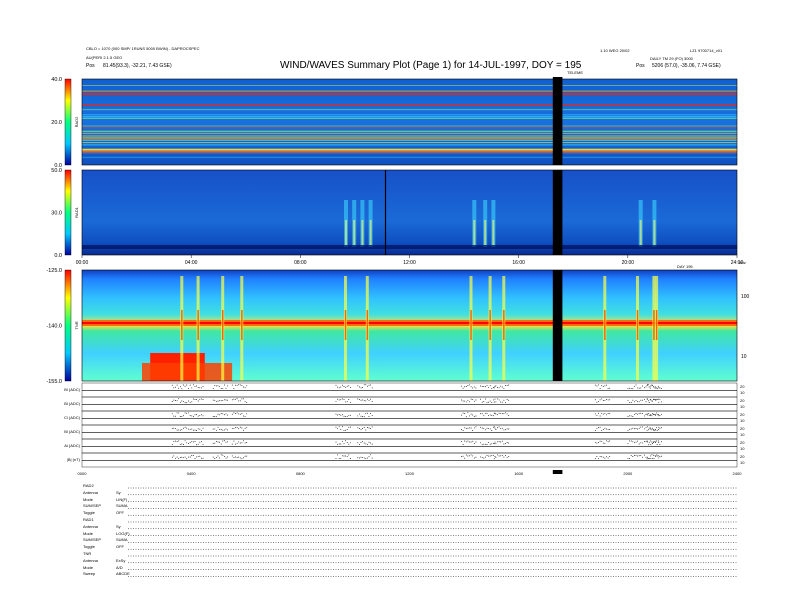 The image size is (792, 612). Describe the element at coordinates (409, 105) in the screenshot. I see `rad2-red-band` at that location.